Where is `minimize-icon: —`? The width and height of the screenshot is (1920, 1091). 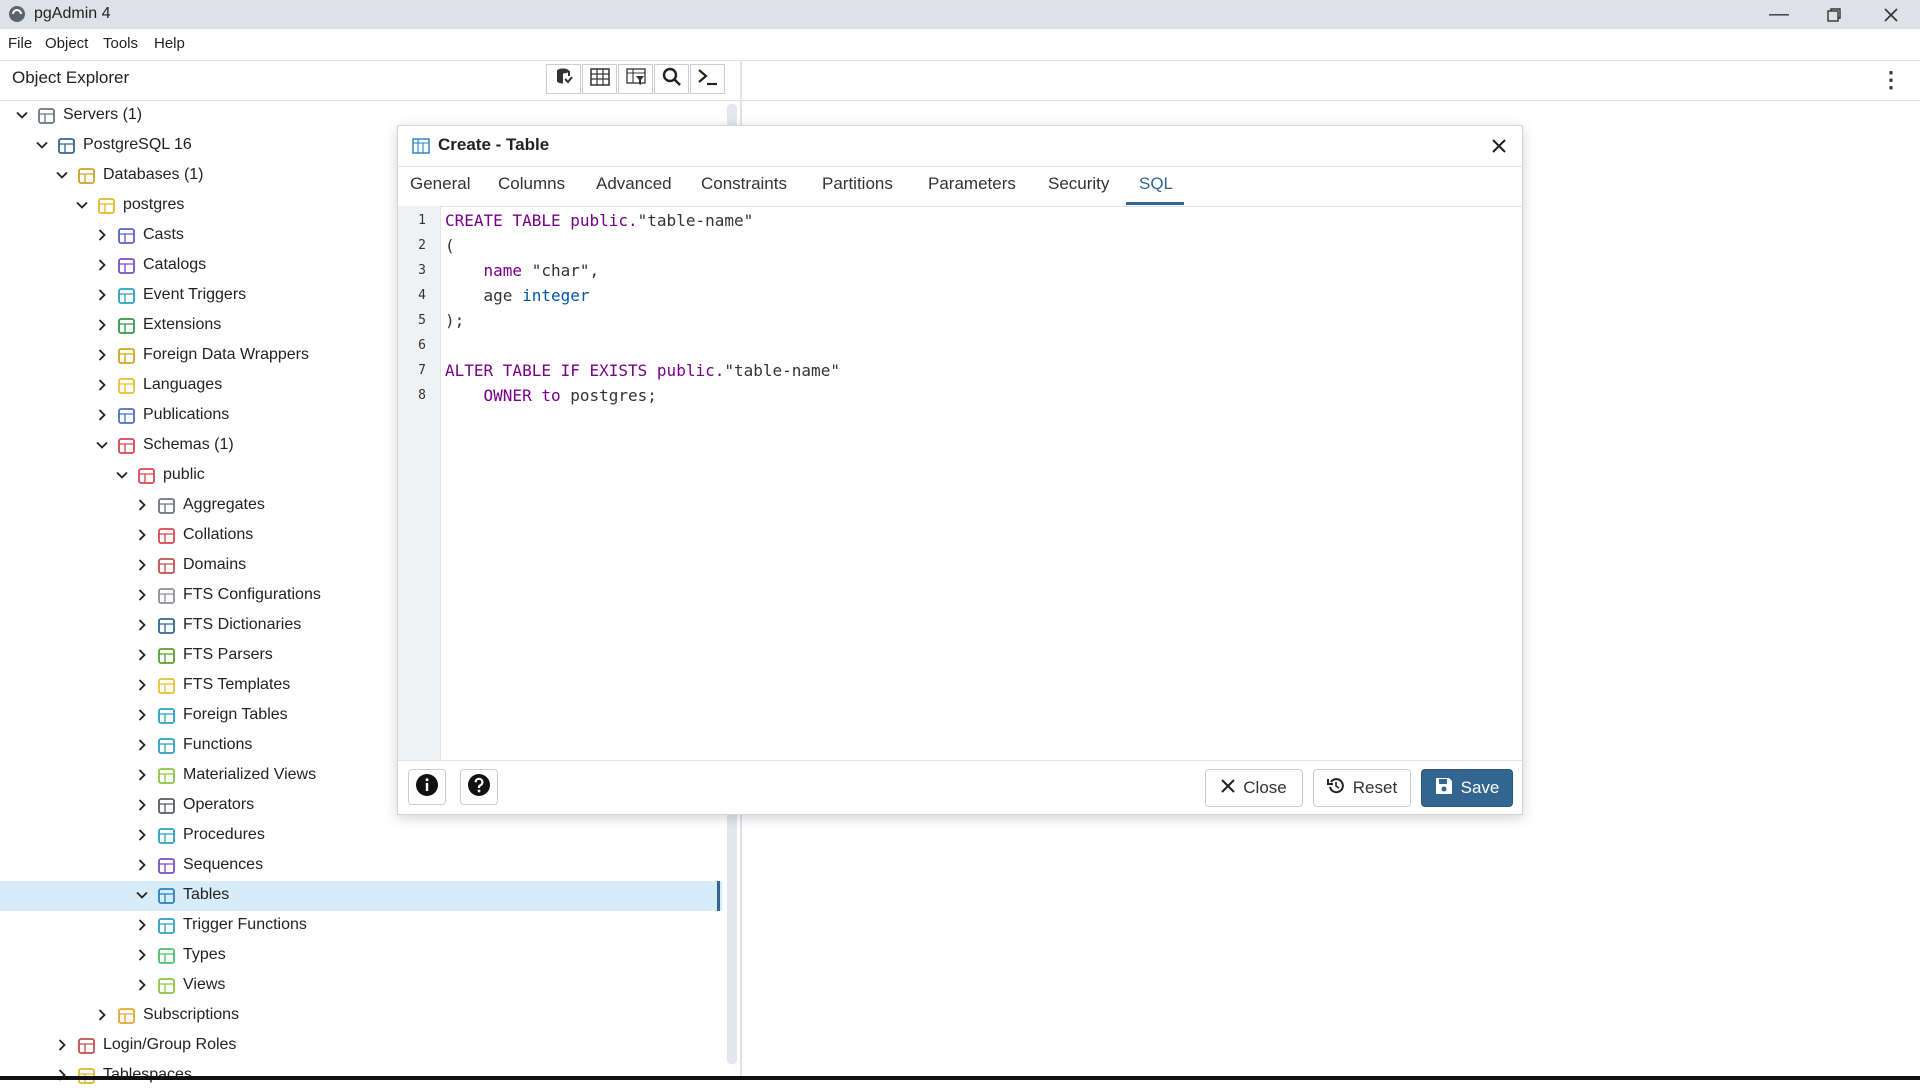
minimize-icon: — is located at coordinates (1779, 14).